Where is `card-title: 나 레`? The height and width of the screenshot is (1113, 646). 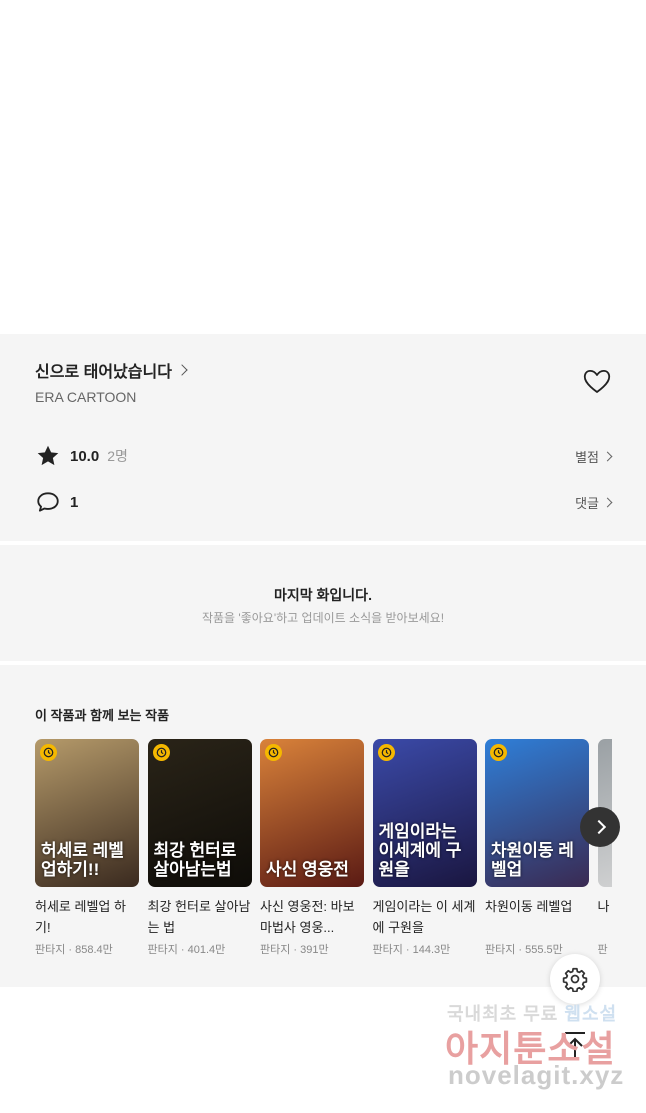
card-title: 나 레 is located at coordinates (605, 906).